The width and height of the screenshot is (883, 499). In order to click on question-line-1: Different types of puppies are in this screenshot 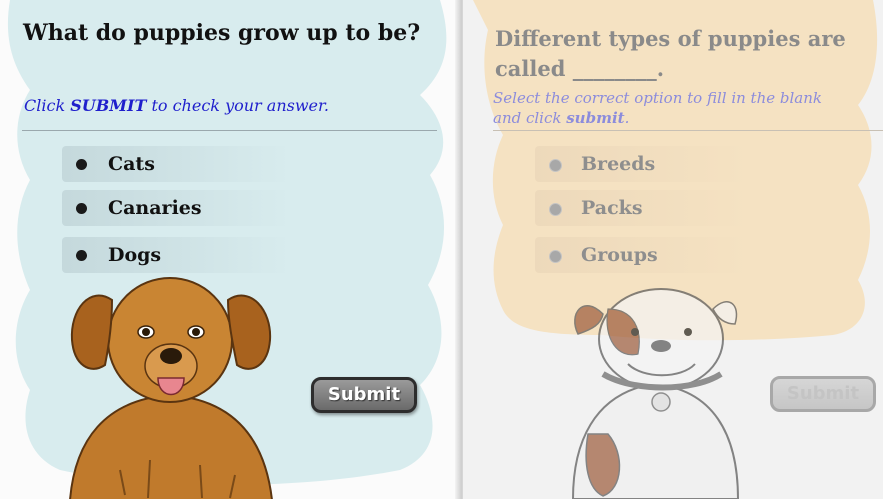, I will do `click(670, 38)`.